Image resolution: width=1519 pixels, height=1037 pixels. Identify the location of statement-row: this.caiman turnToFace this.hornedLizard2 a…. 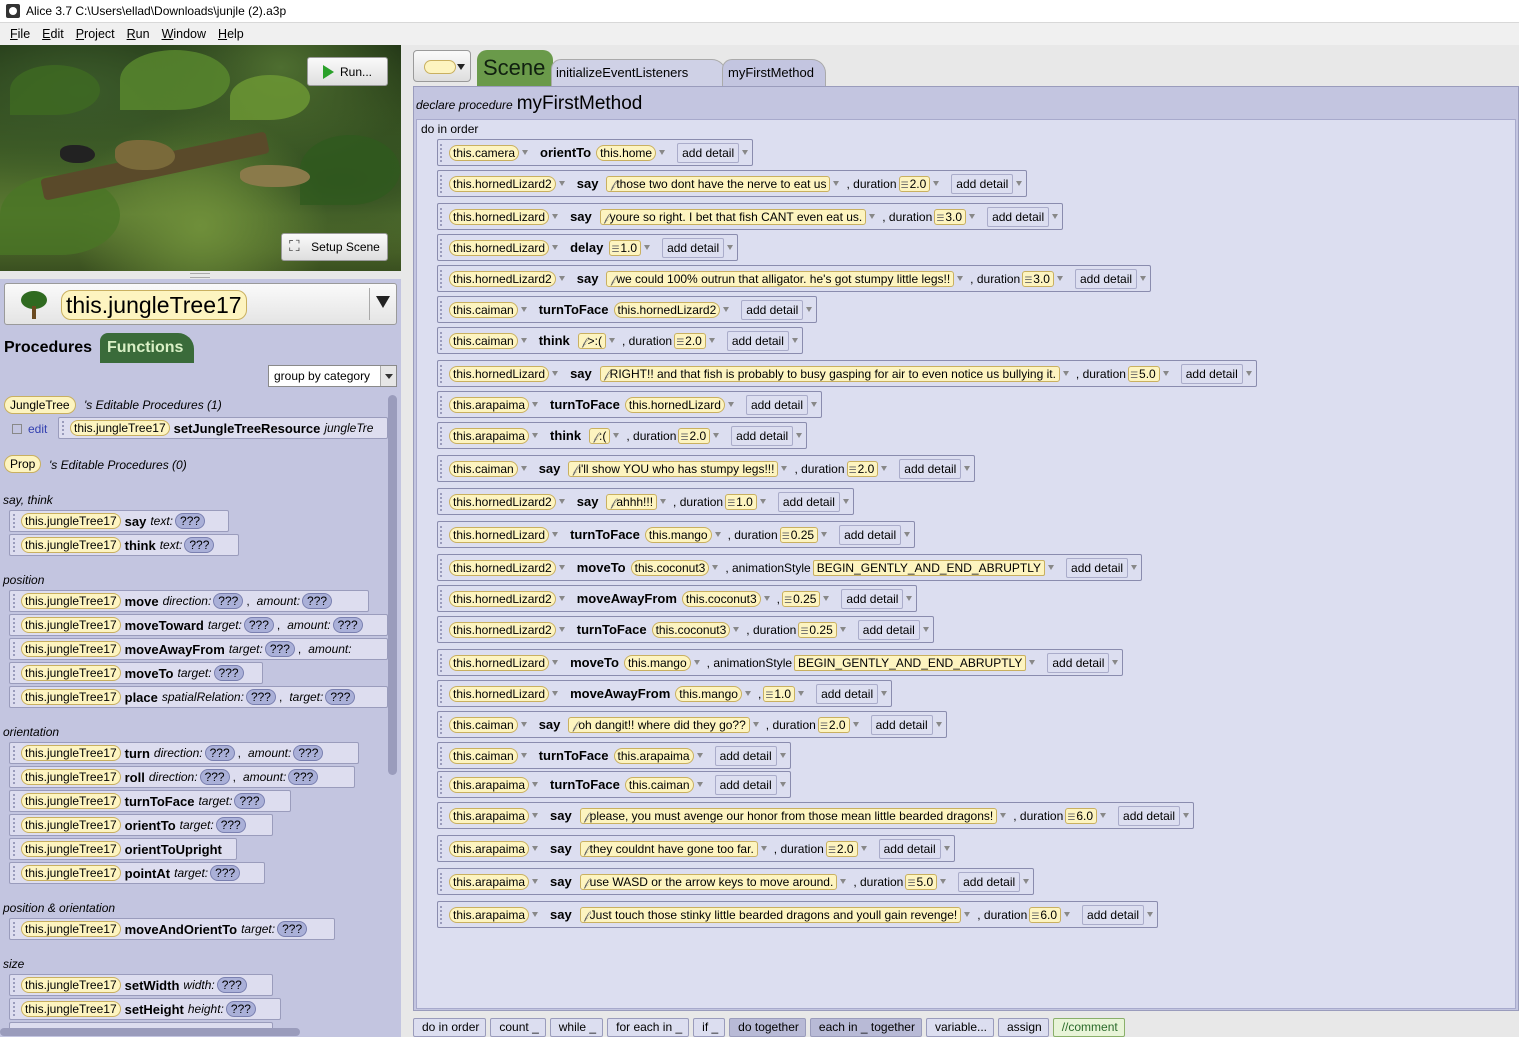
(627, 309).